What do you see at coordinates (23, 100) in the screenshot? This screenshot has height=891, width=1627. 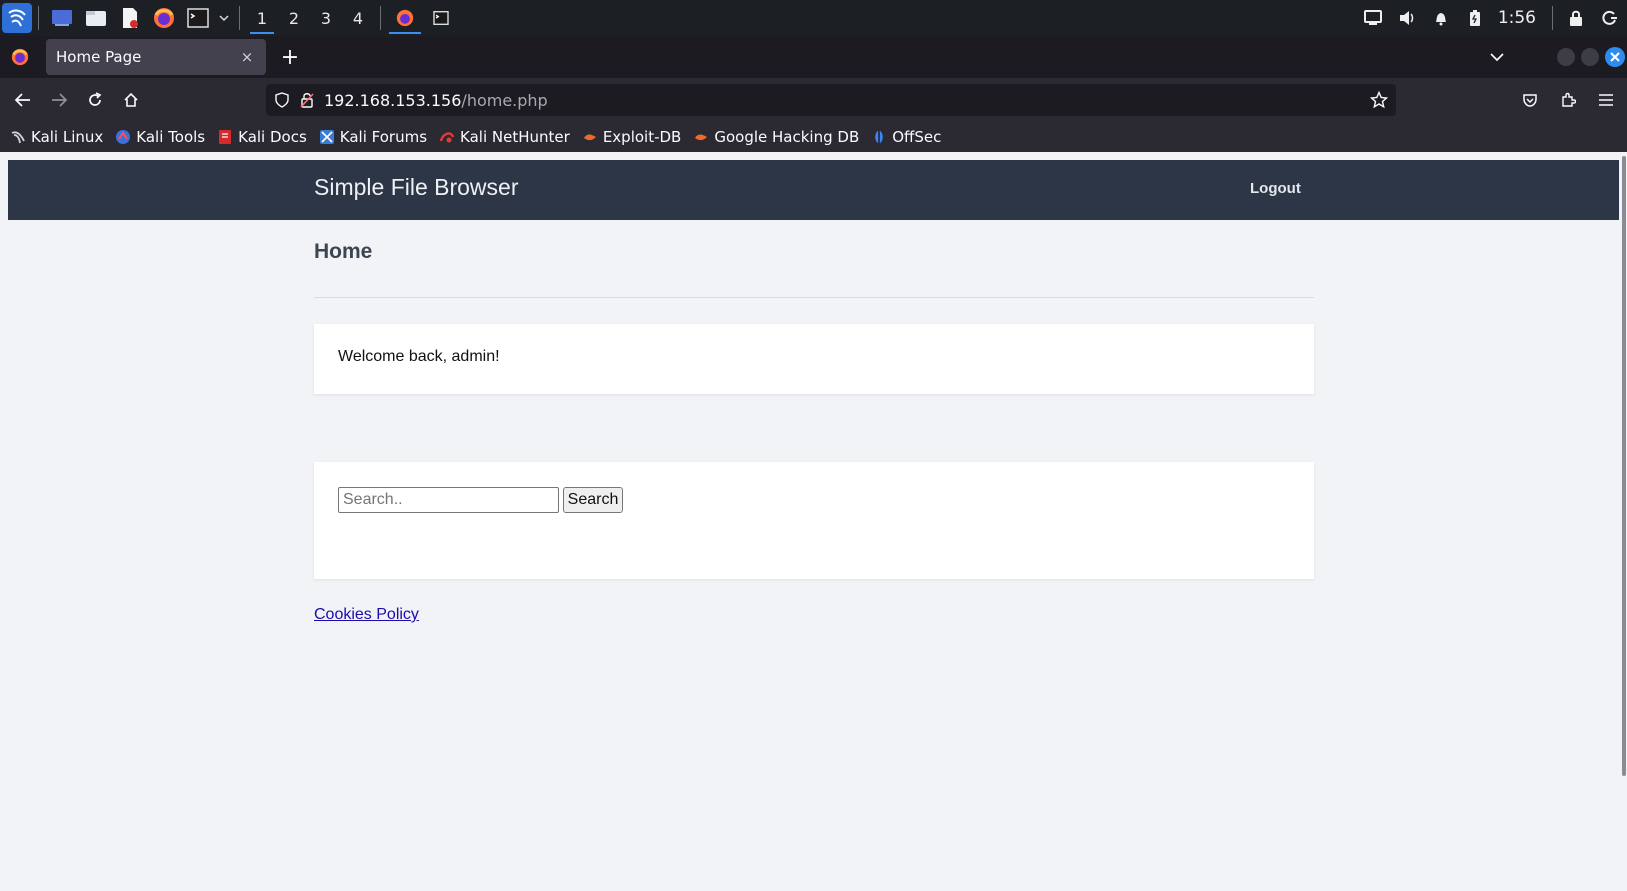 I see `back-arrow-icon` at bounding box center [23, 100].